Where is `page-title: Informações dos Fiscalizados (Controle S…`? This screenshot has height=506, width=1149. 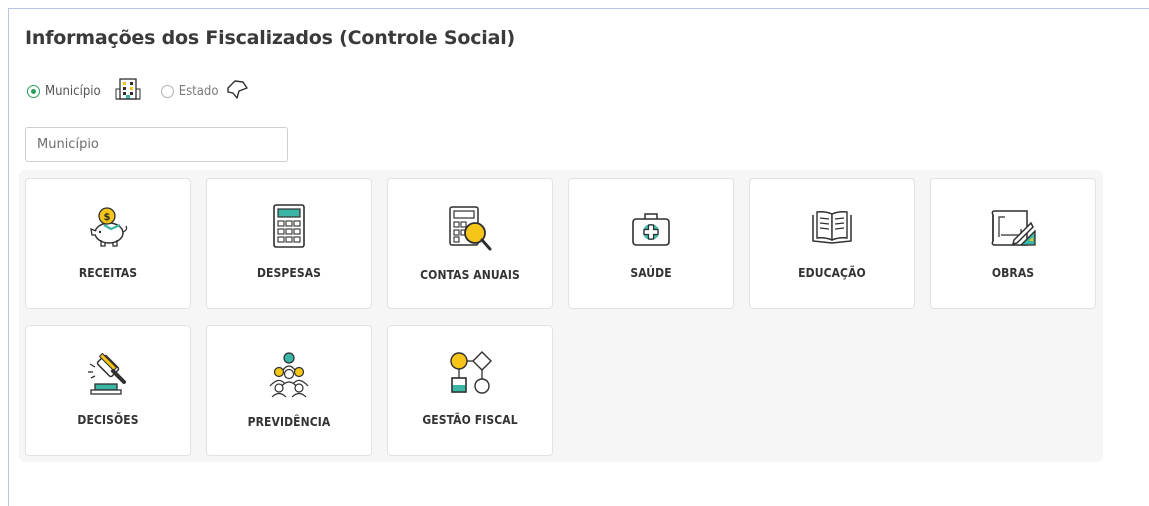
page-title: Informações dos Fiscalizados (Controle S… is located at coordinates (270, 38).